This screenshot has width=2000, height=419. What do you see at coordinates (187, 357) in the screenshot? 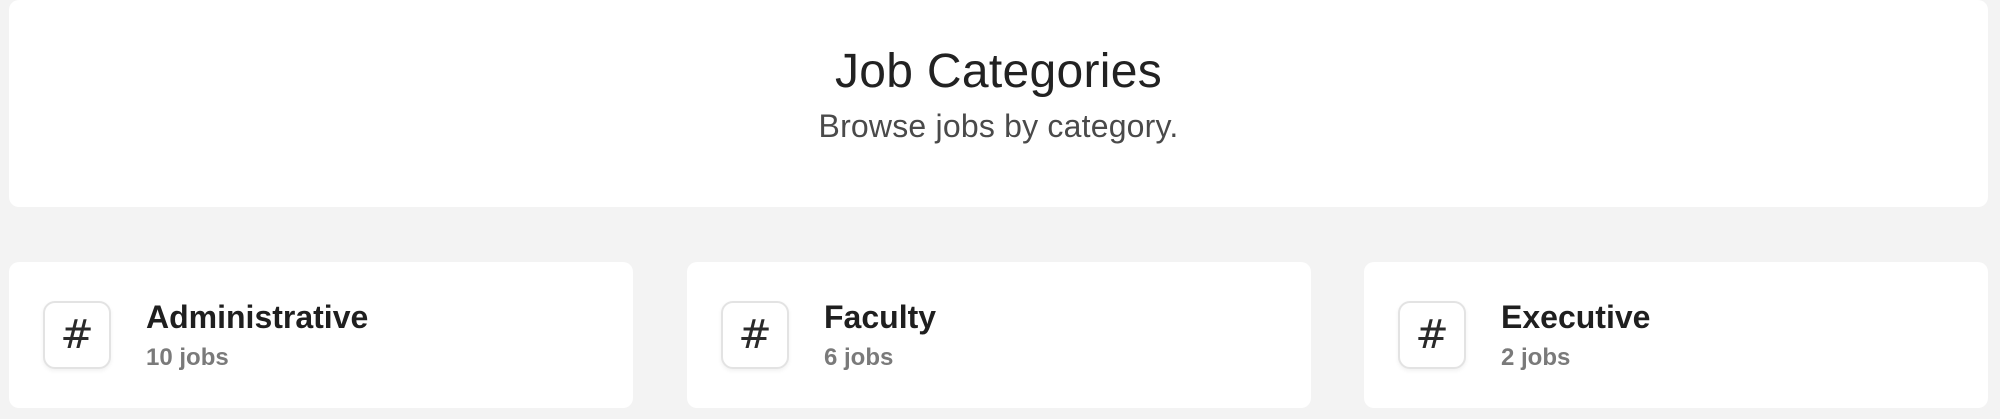
I see `category-job-count: 10 jobs` at bounding box center [187, 357].